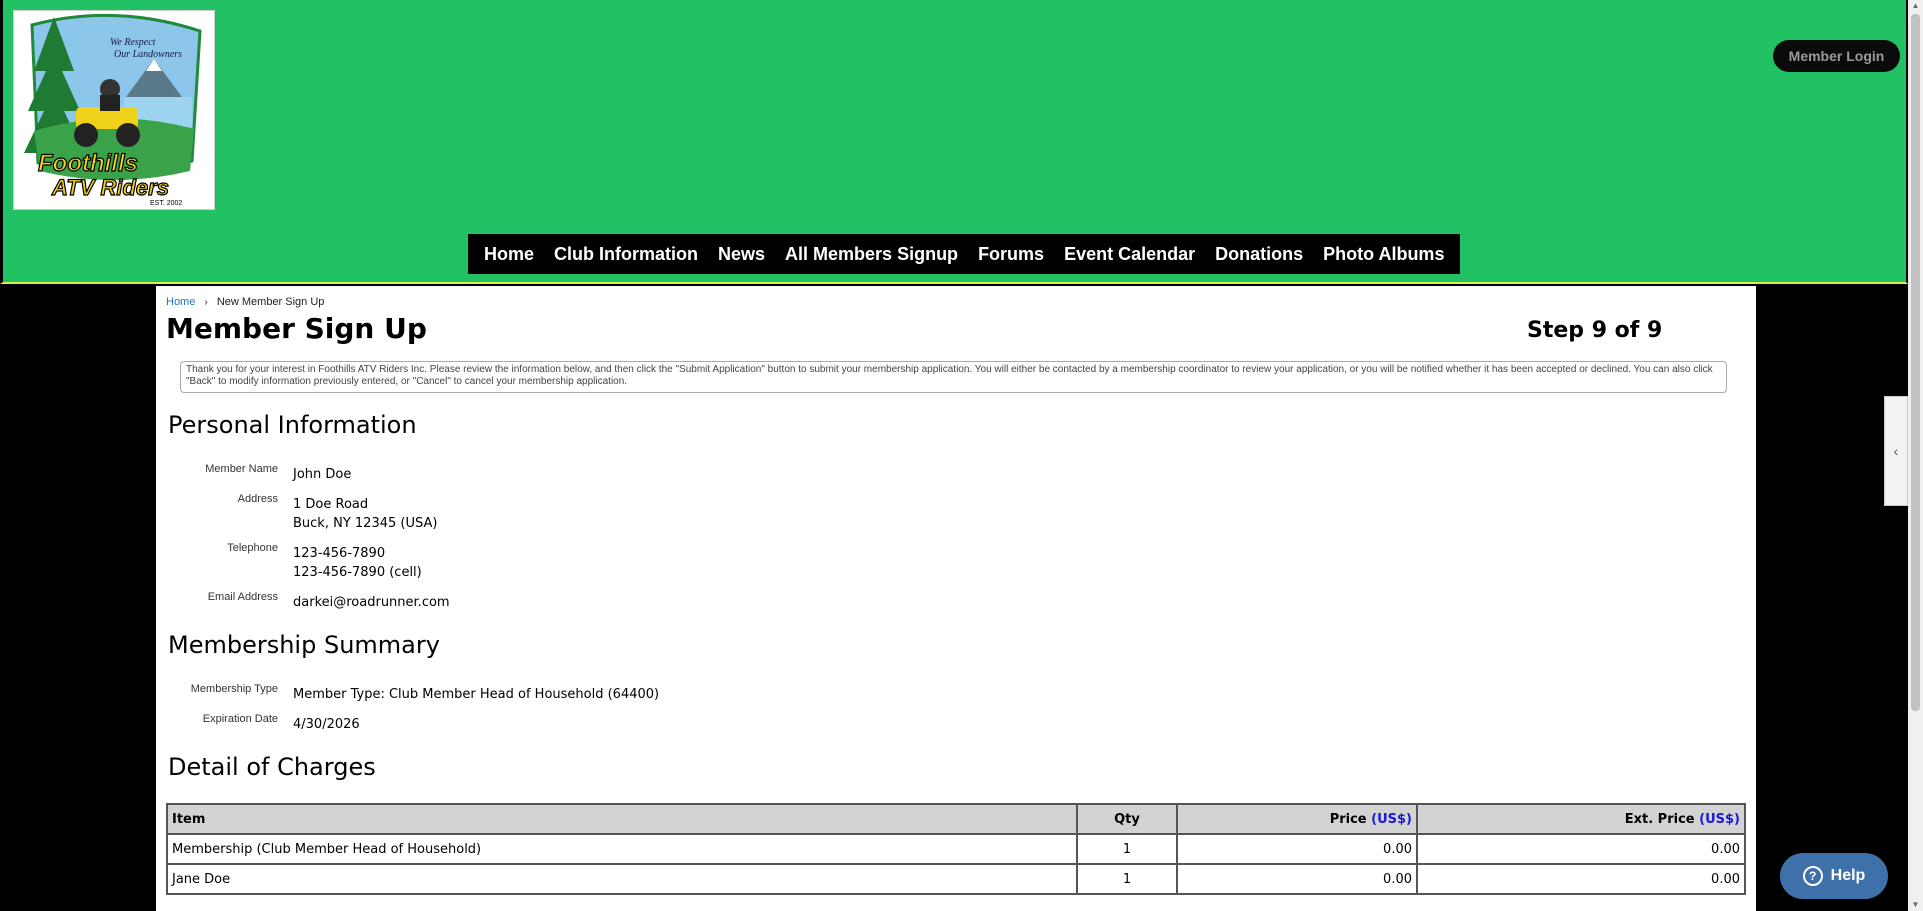  I want to click on membership-summary-heading: Membership Summary, so click(304, 645).